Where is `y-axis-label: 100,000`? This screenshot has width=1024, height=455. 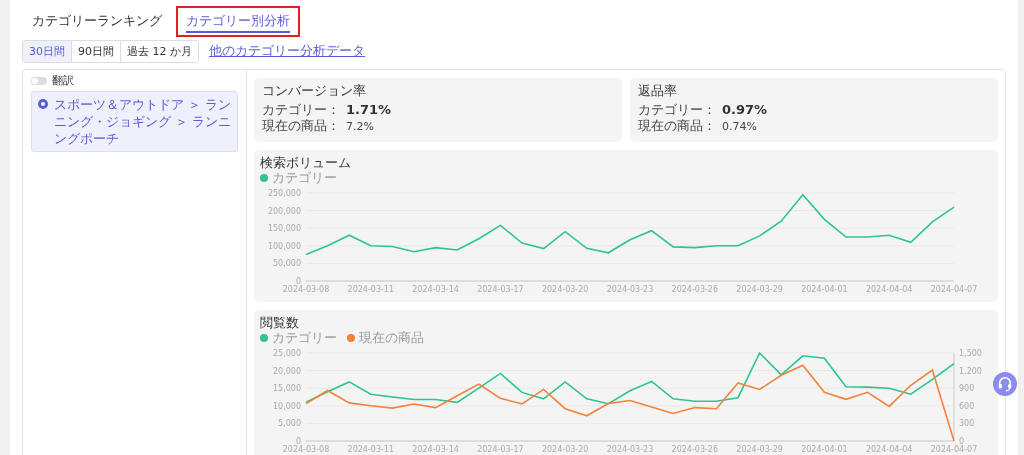
y-axis-label: 100,000 is located at coordinates (284, 246).